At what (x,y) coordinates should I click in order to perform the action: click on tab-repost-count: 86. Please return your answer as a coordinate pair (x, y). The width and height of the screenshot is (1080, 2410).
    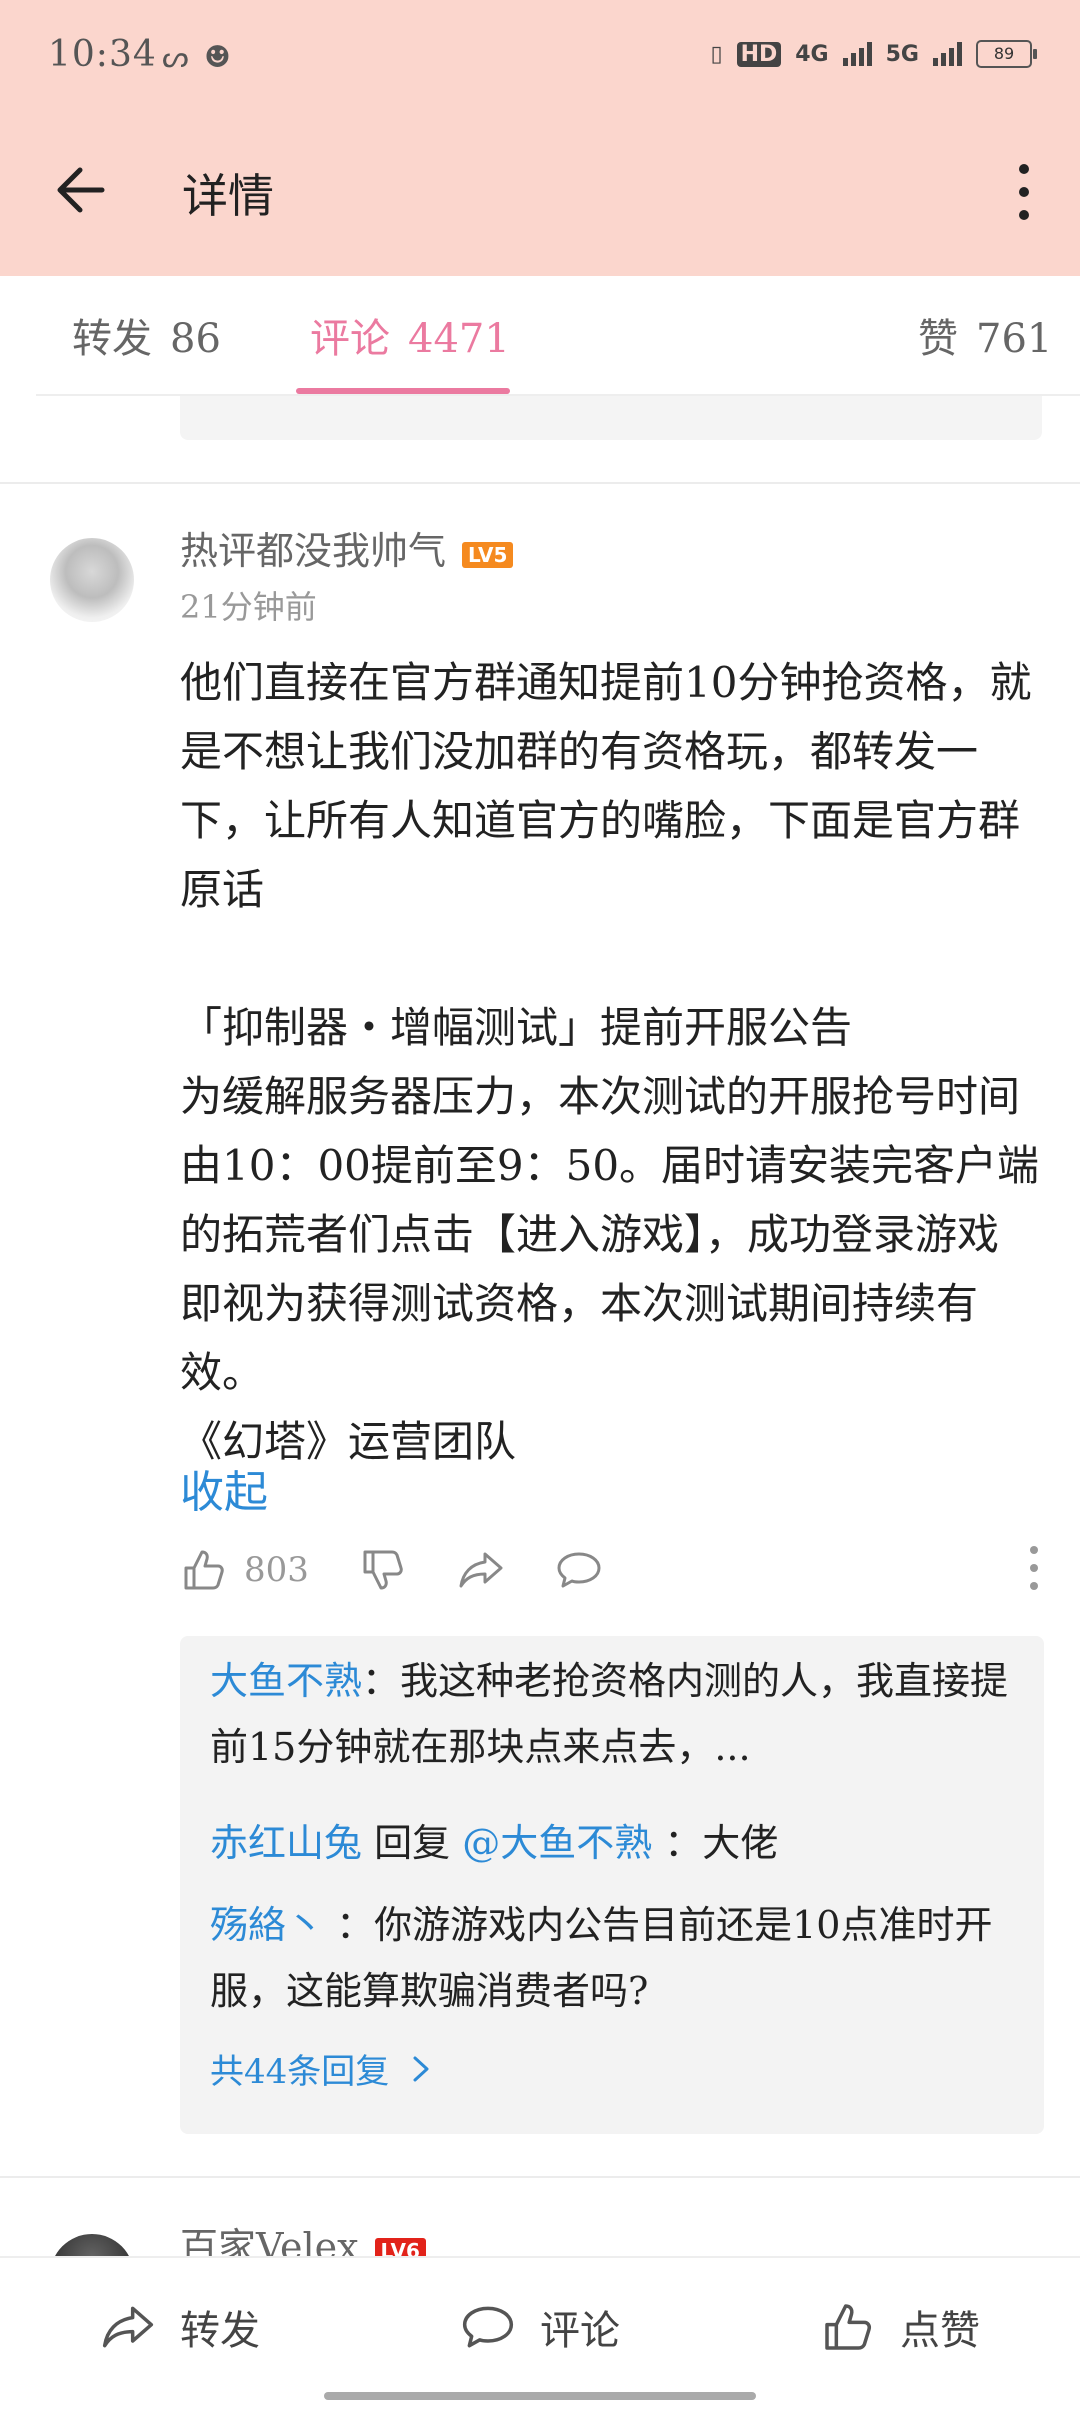
    Looking at the image, I should click on (195, 339).